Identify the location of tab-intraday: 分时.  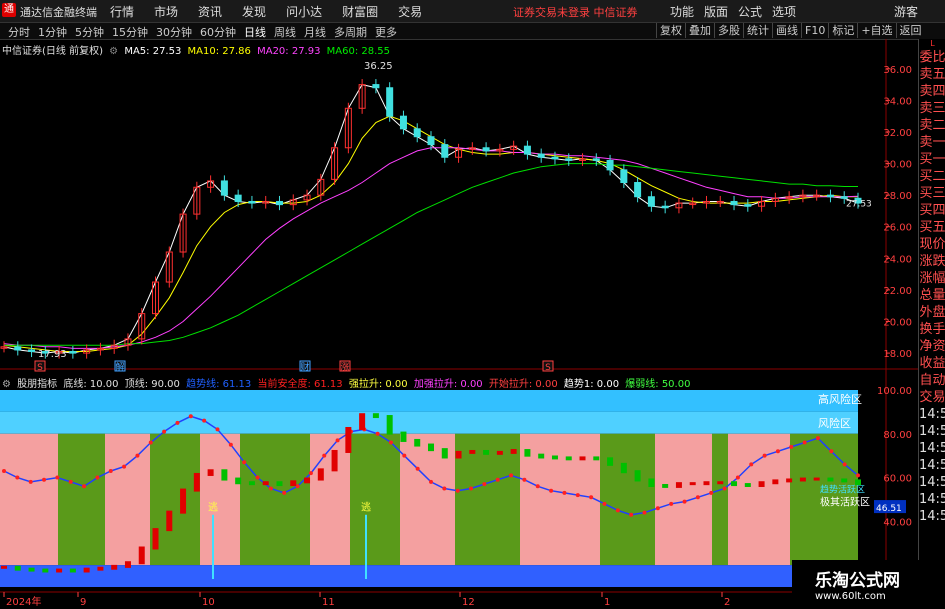
(19, 32).